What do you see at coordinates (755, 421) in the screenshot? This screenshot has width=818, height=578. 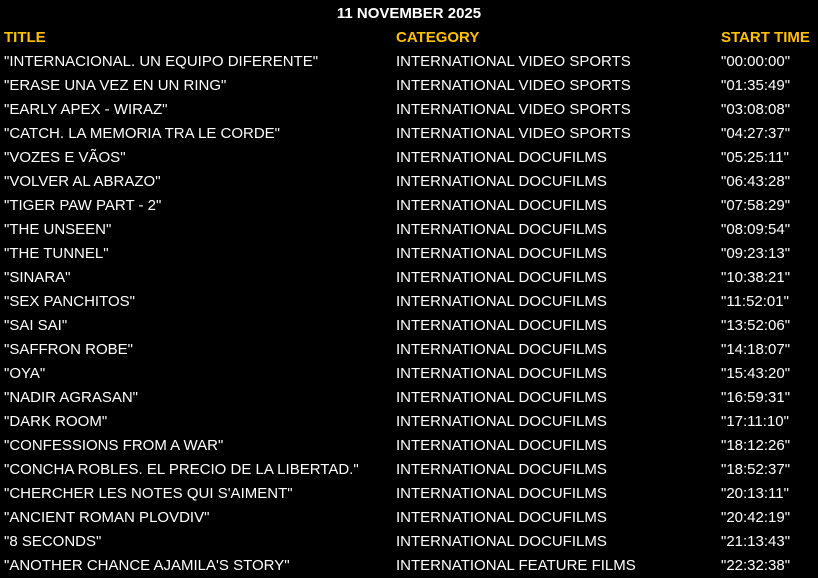 I see `row-start-time: "17:11:10"` at bounding box center [755, 421].